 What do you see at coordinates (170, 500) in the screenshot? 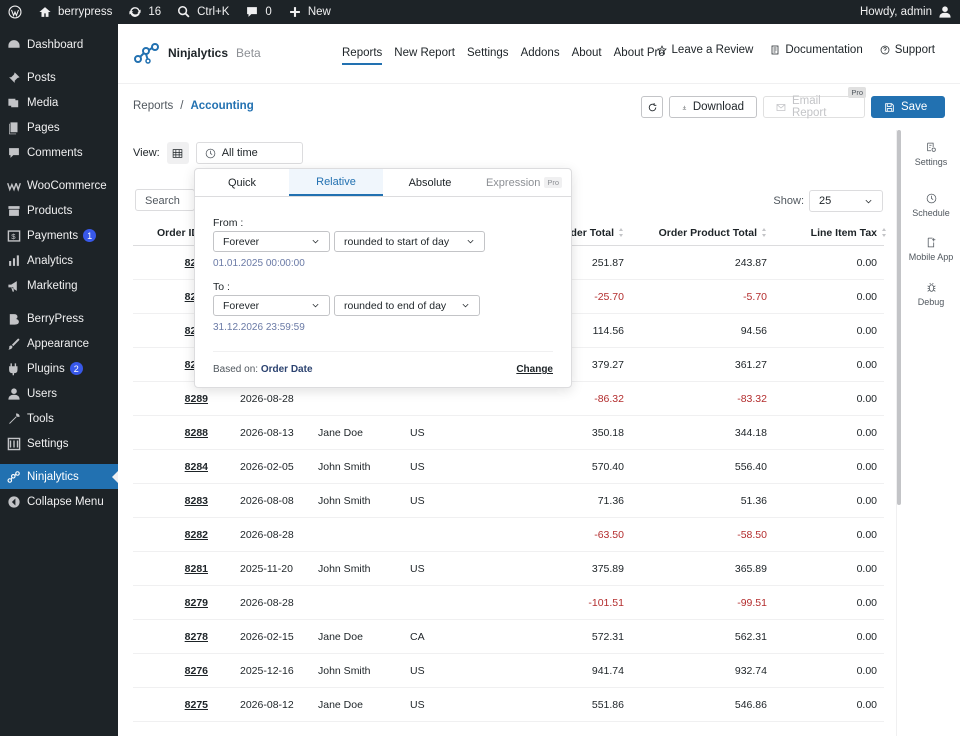
I see `order-id-link: 8283` at bounding box center [170, 500].